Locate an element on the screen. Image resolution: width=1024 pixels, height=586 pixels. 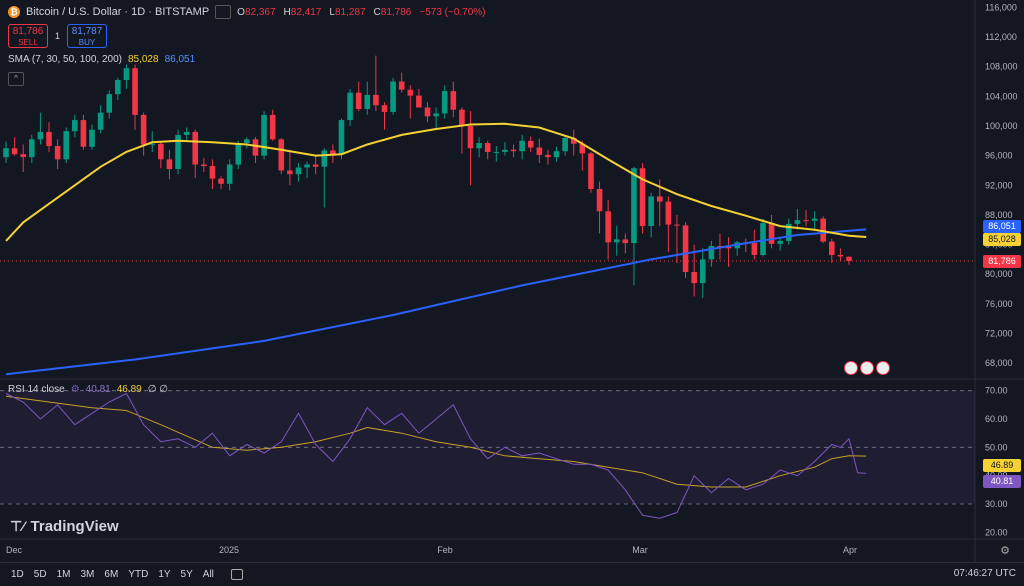
timeframe-3m: 3M is located at coordinates (88, 574).